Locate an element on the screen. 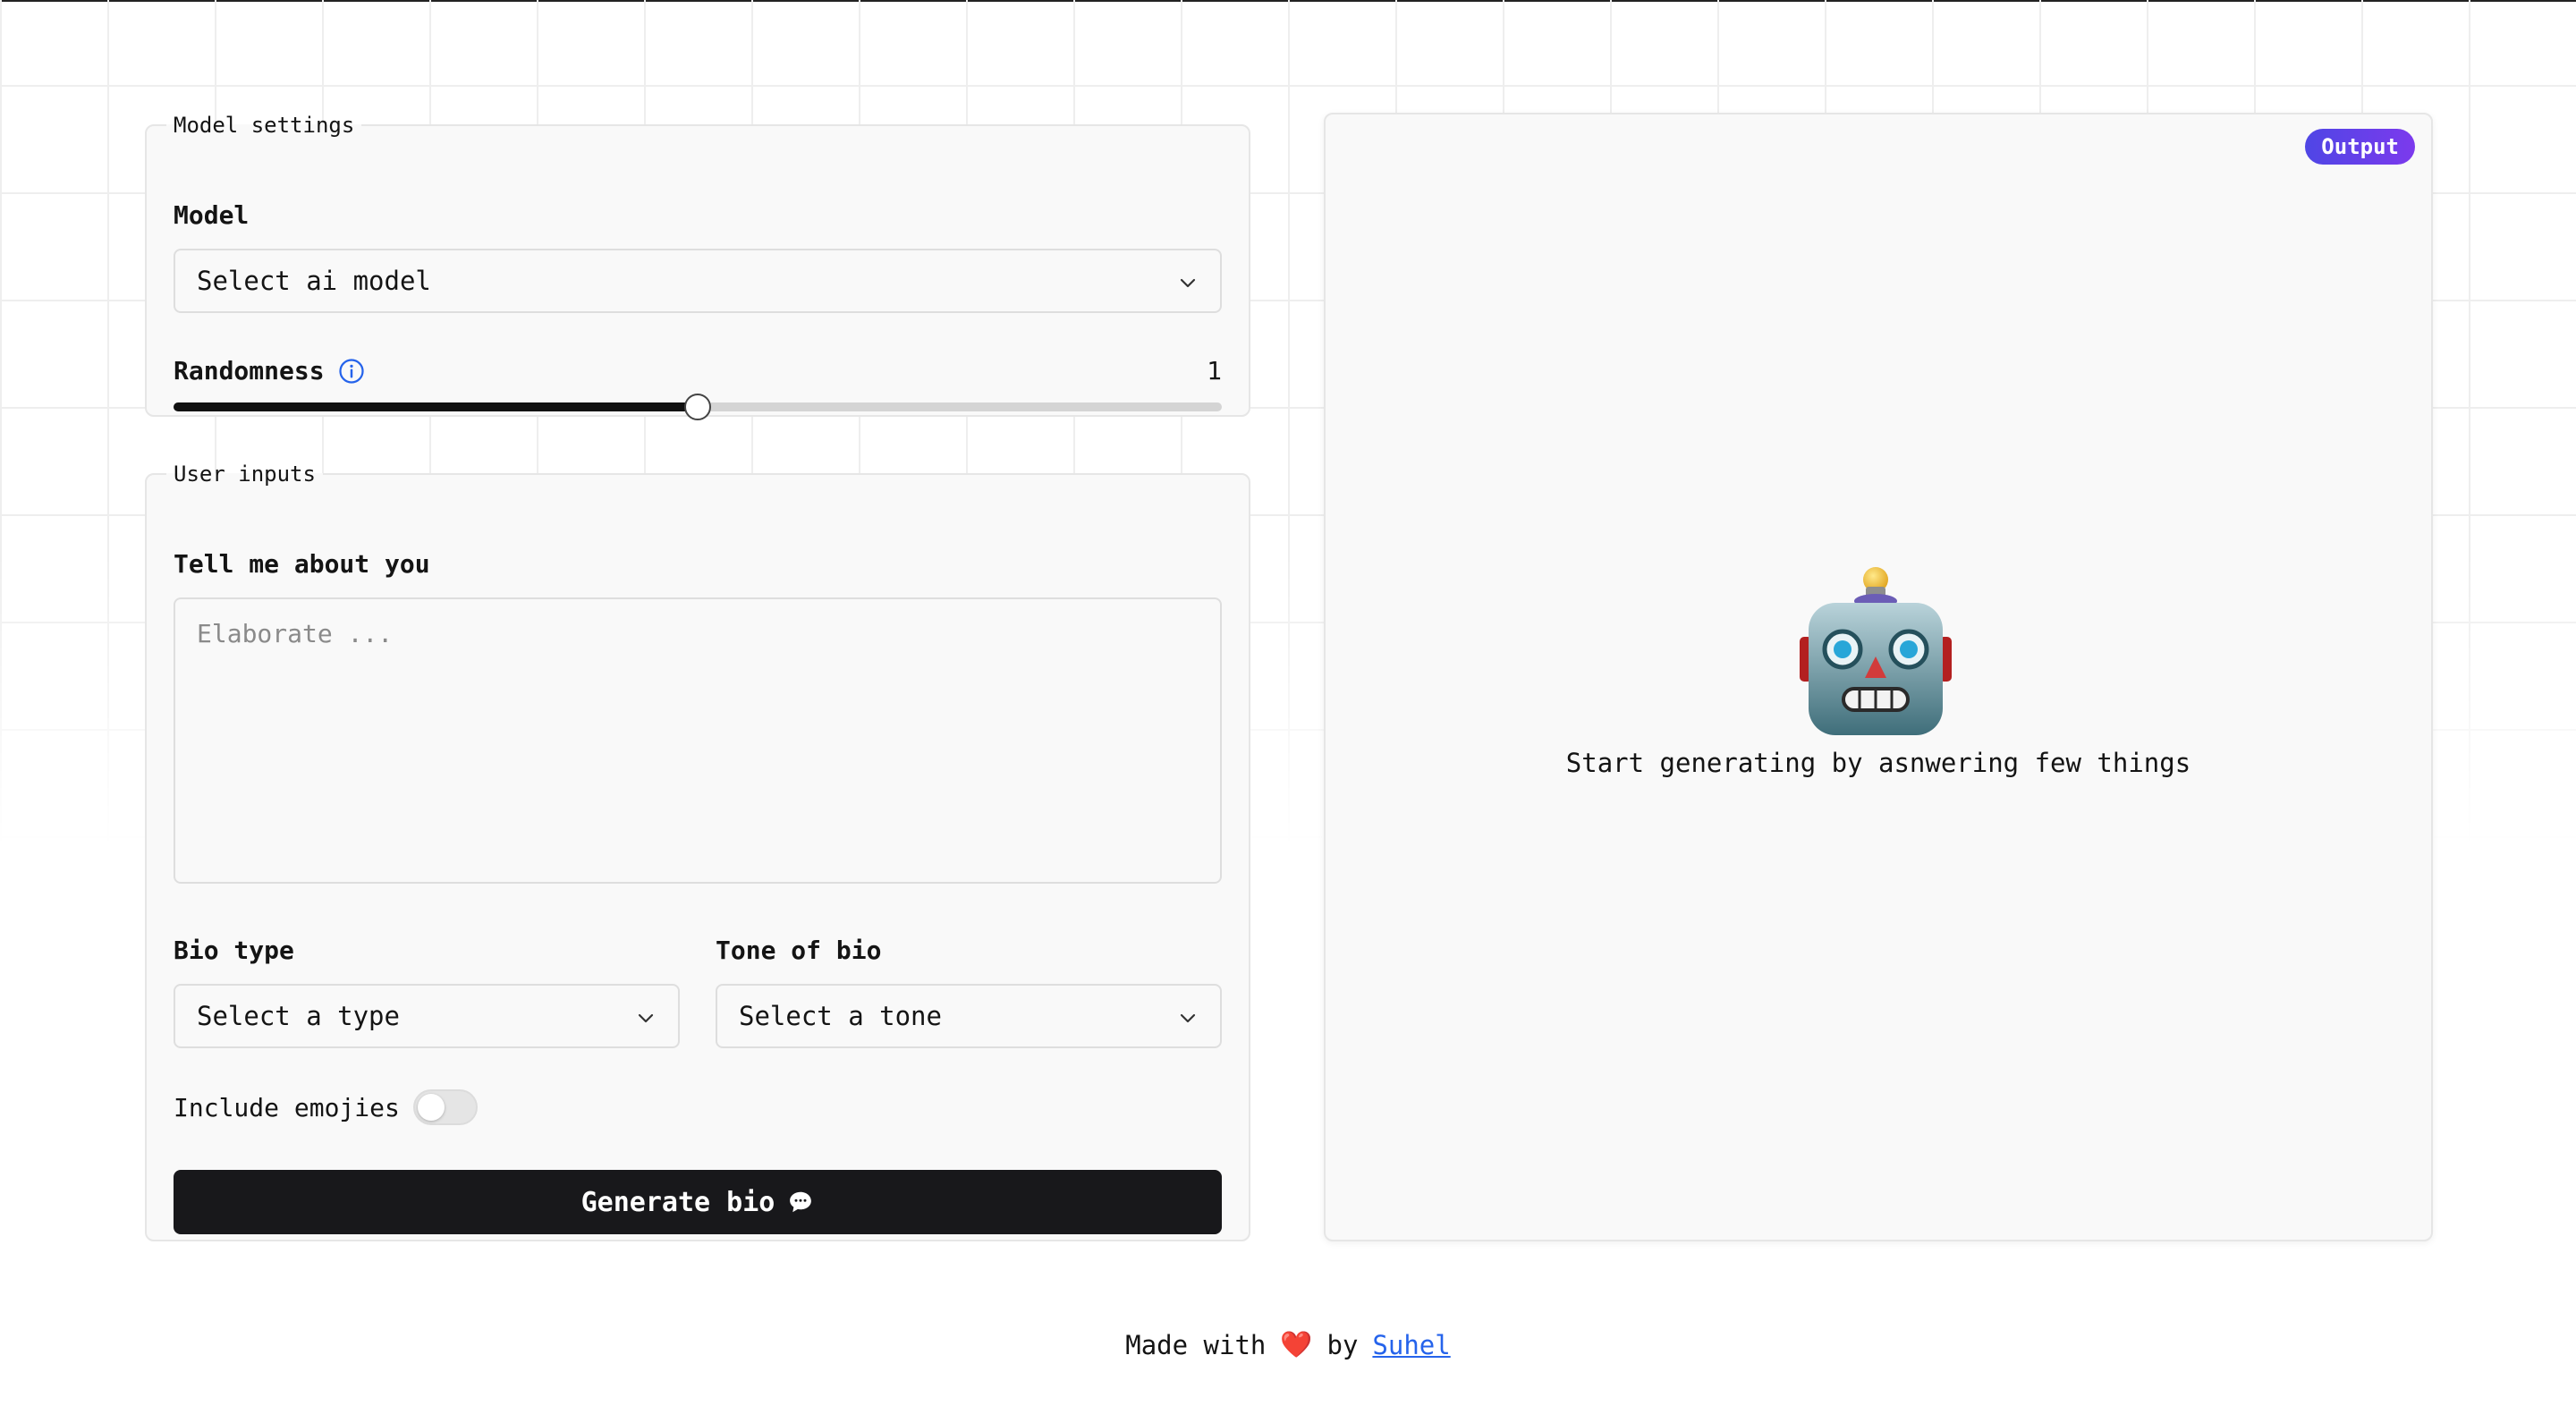  footer: Made with ❤️ by Suhel is located at coordinates (1288, 1345).